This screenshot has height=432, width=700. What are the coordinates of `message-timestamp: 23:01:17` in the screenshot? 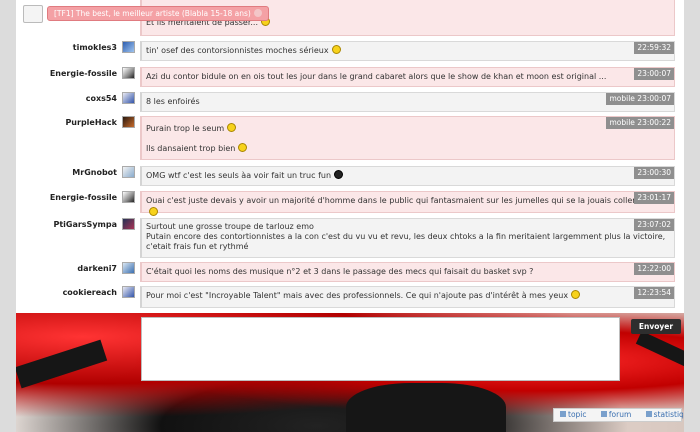 It's located at (654, 198).